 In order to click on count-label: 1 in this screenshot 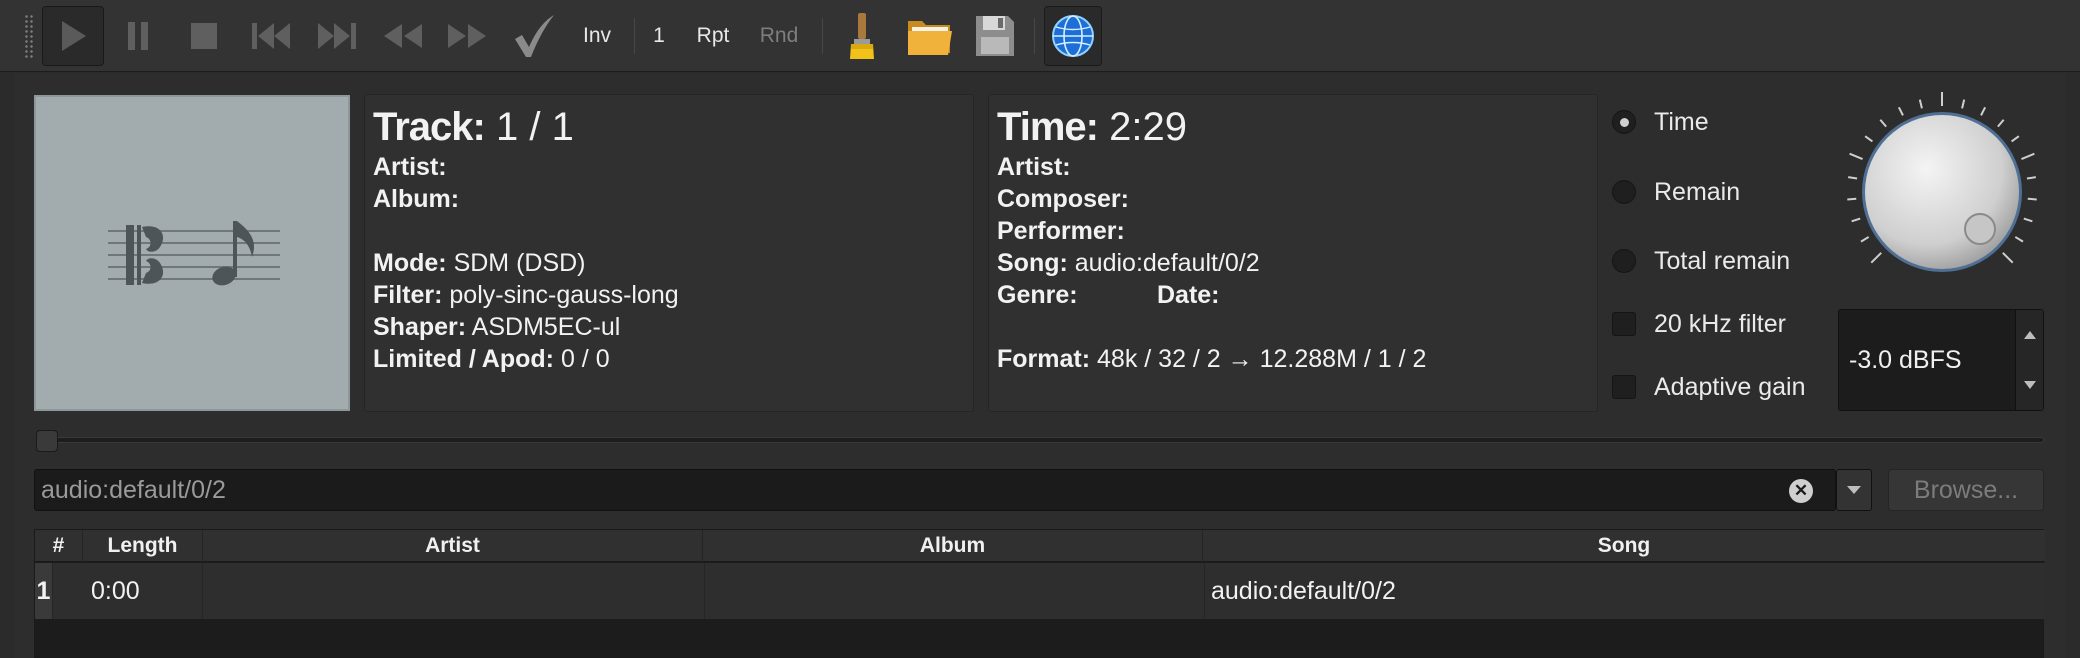, I will do `click(659, 36)`.